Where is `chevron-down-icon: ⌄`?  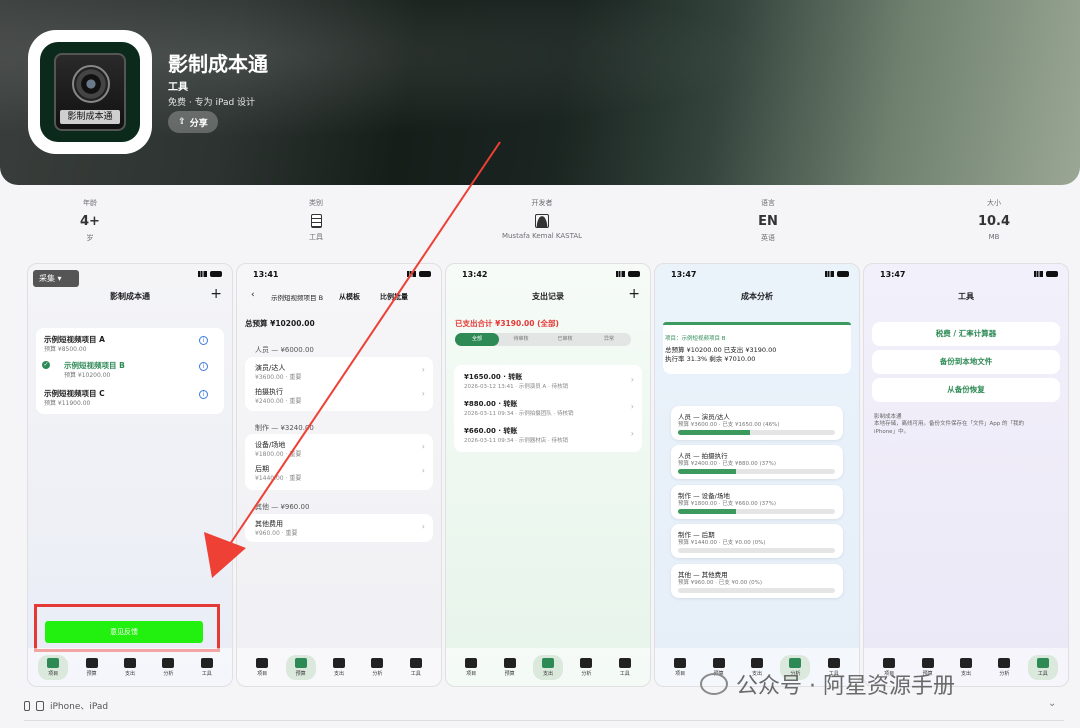 chevron-down-icon: ⌄ is located at coordinates (1052, 703).